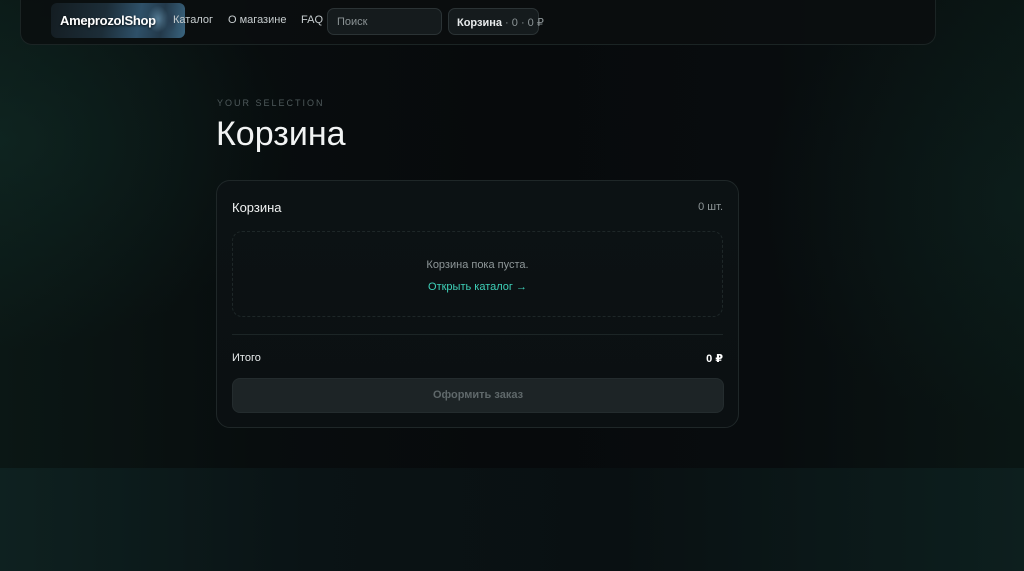 Image resolution: width=1024 pixels, height=571 pixels. Describe the element at coordinates (384, 21) in the screenshot. I see `search-input` at that location.